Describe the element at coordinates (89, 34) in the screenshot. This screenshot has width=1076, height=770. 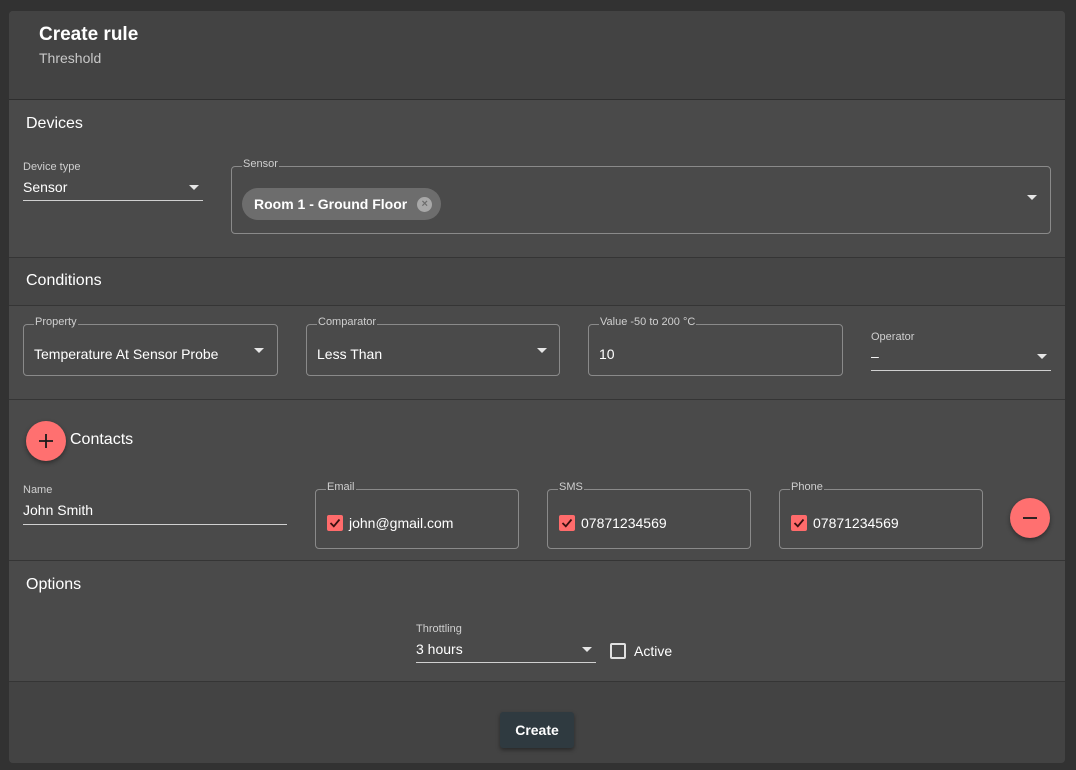
I see `dialog-title: Create rule` at that location.